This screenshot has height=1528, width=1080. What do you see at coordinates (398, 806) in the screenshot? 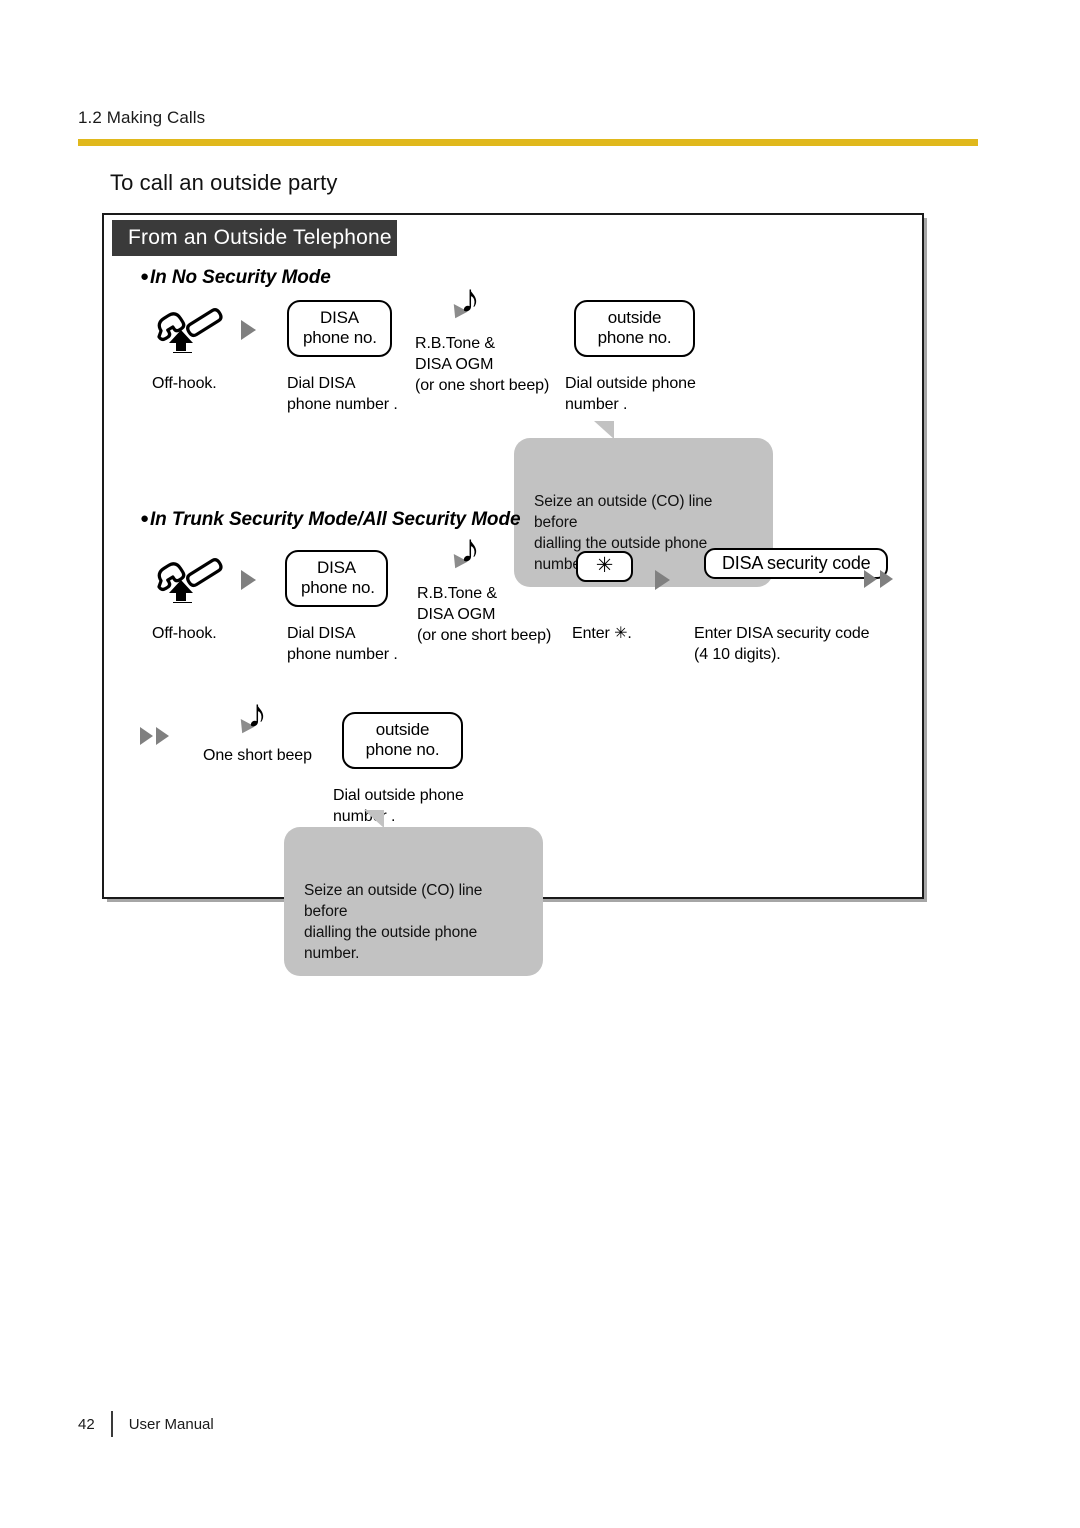
I see `caption-dial-outside-2: Dial outside phone number .` at bounding box center [398, 806].